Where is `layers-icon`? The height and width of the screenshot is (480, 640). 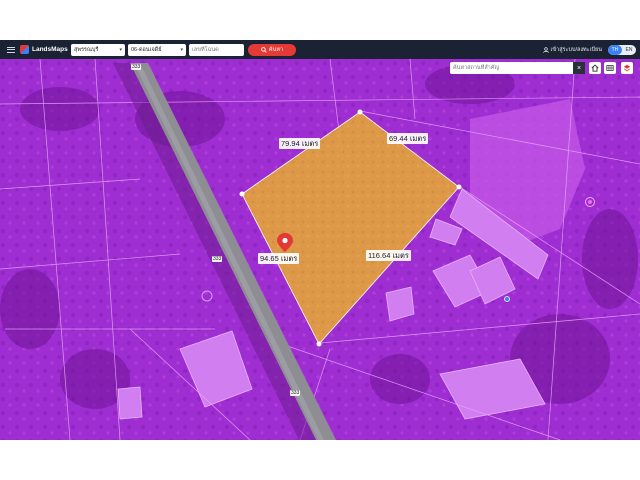
layers-icon is located at coordinates (627, 68).